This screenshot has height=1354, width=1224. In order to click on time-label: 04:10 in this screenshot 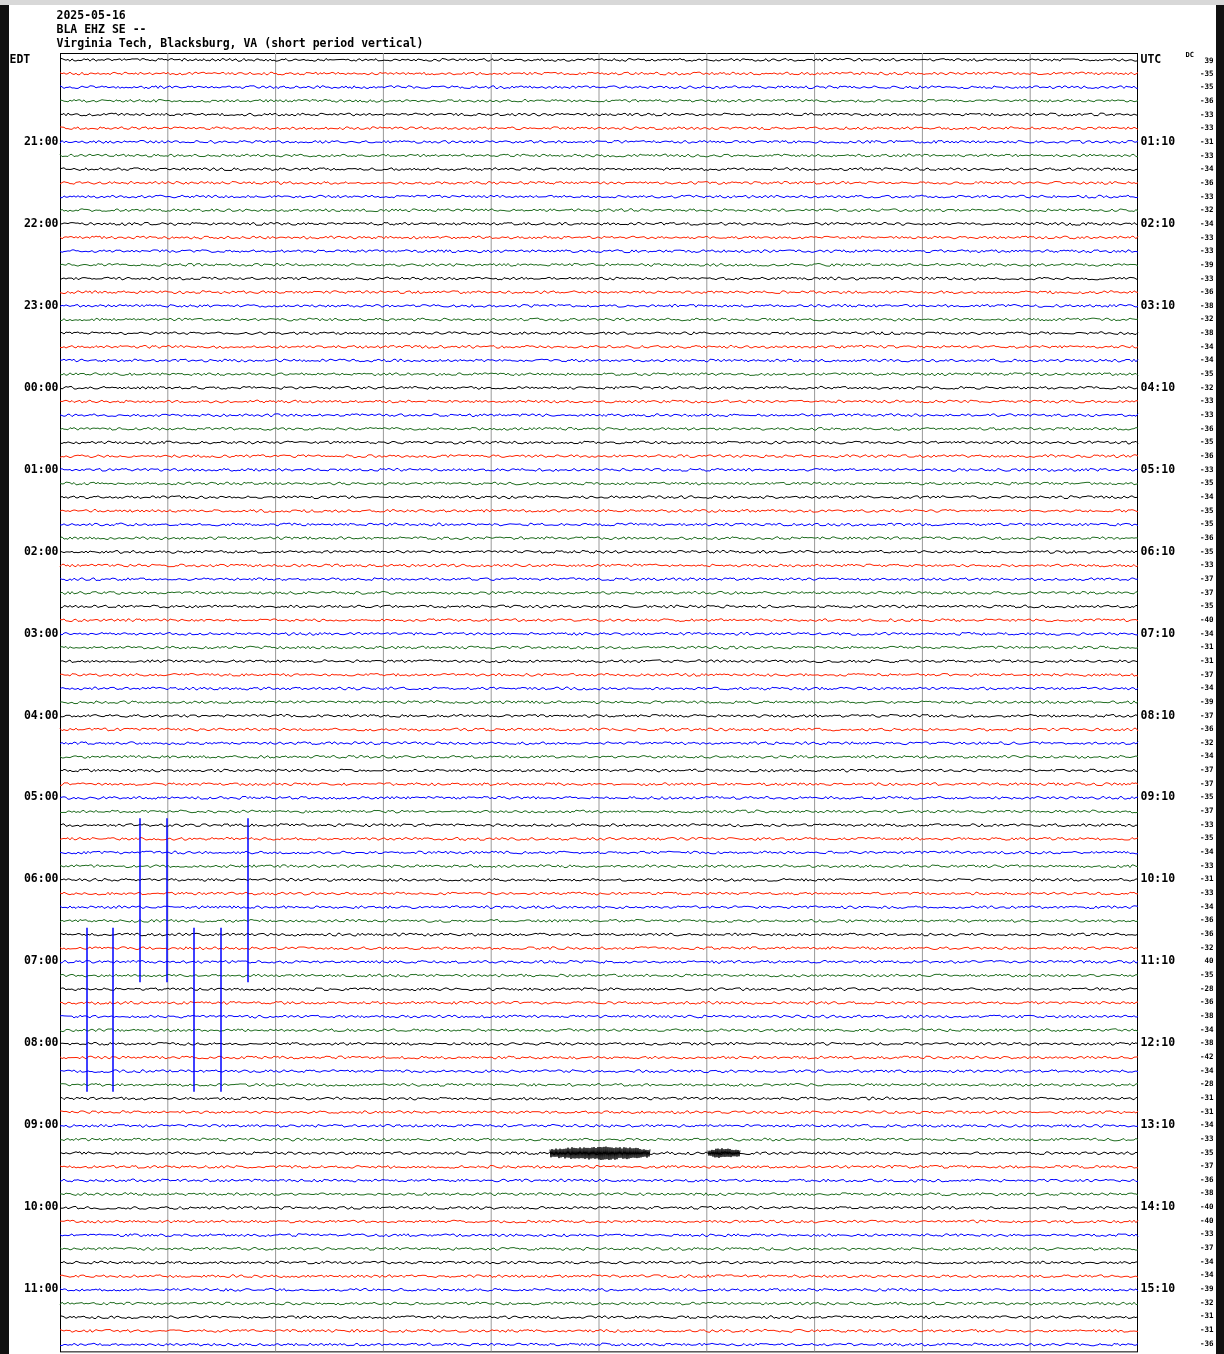, I will do `click(1157, 387)`.